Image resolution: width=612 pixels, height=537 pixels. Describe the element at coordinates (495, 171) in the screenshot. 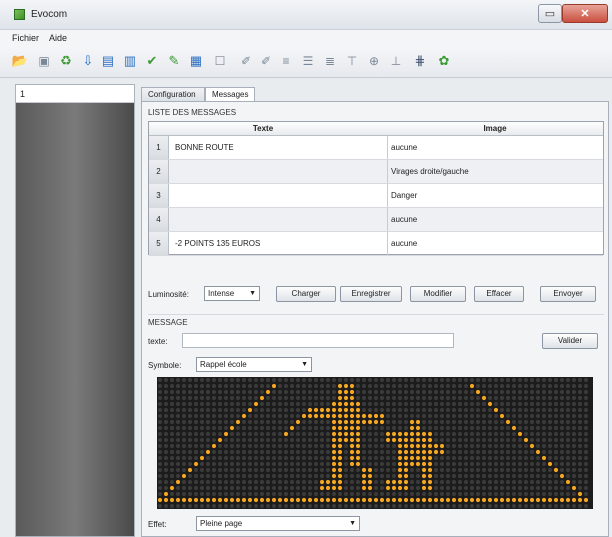

I see `row-image: Virages droite/gauche` at that location.